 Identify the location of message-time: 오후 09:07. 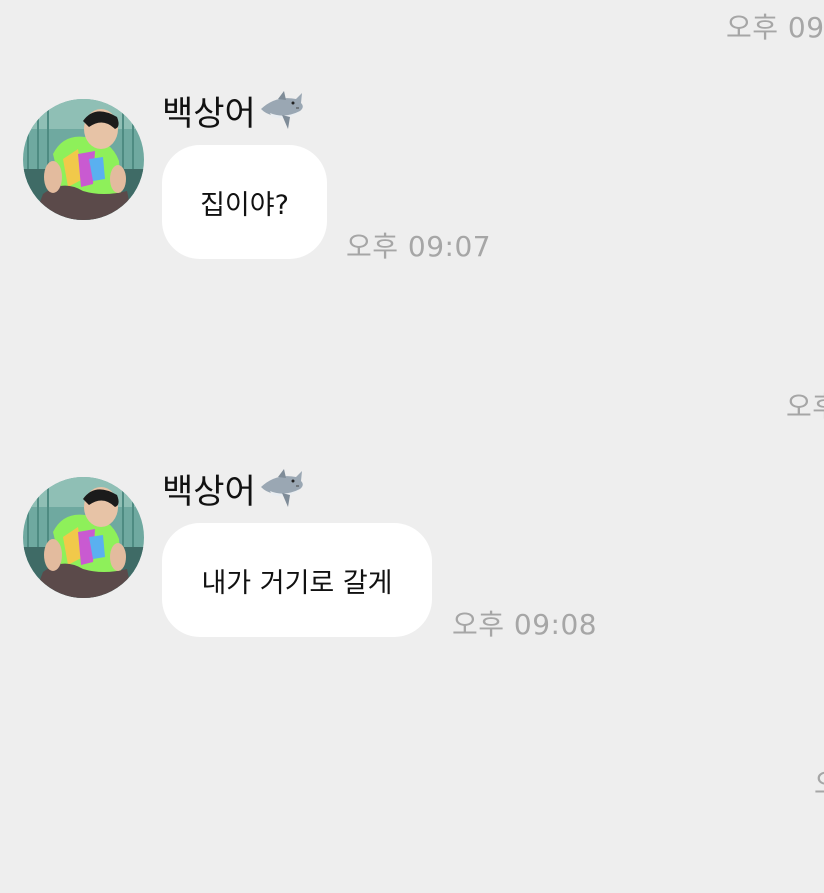
(419, 246).